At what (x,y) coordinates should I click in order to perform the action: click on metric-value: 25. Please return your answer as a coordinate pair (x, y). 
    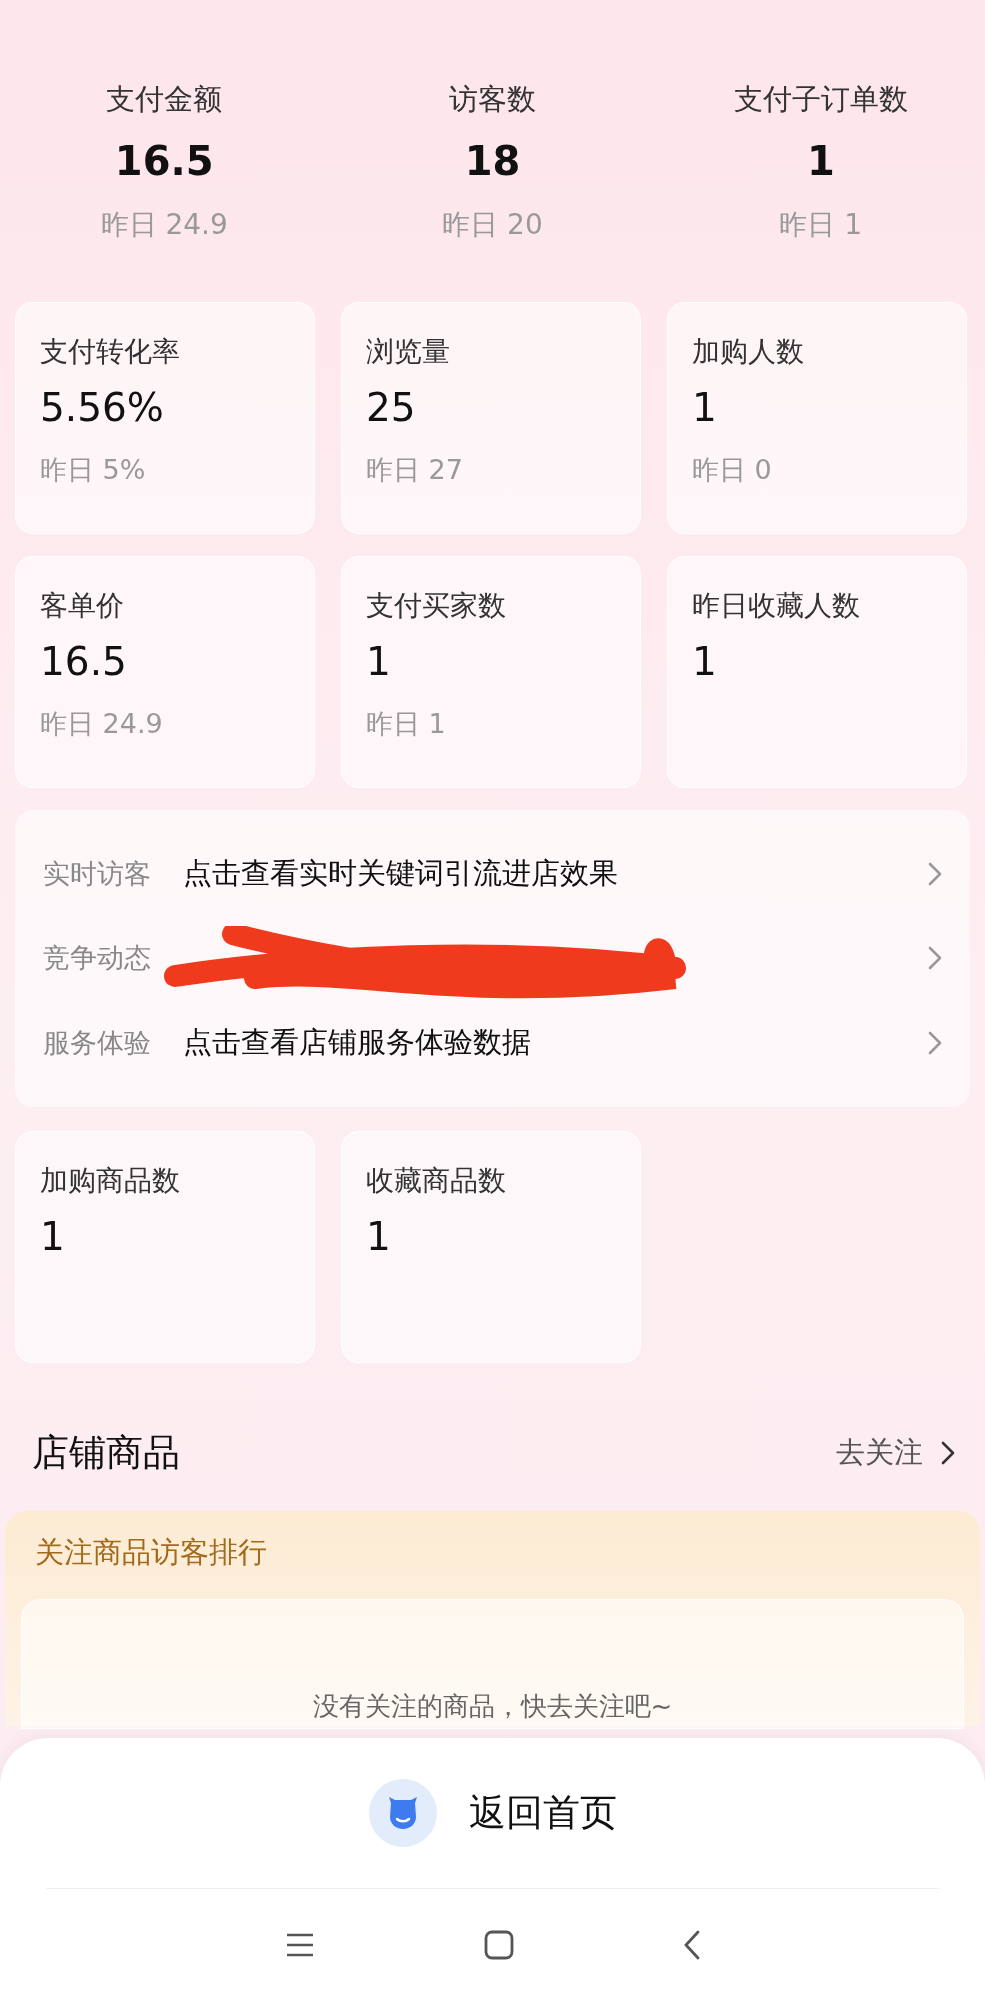
    Looking at the image, I should click on (391, 407).